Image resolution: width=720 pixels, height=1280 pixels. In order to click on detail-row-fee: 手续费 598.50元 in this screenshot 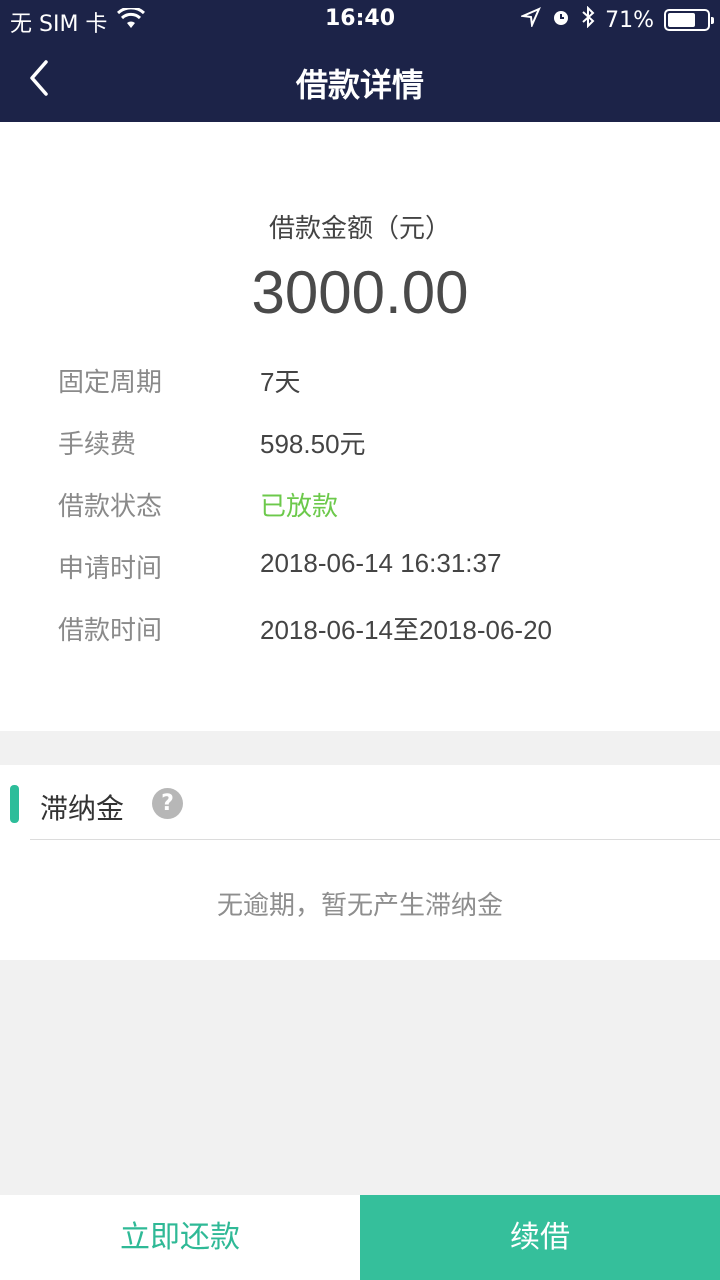, I will do `click(360, 455)`.